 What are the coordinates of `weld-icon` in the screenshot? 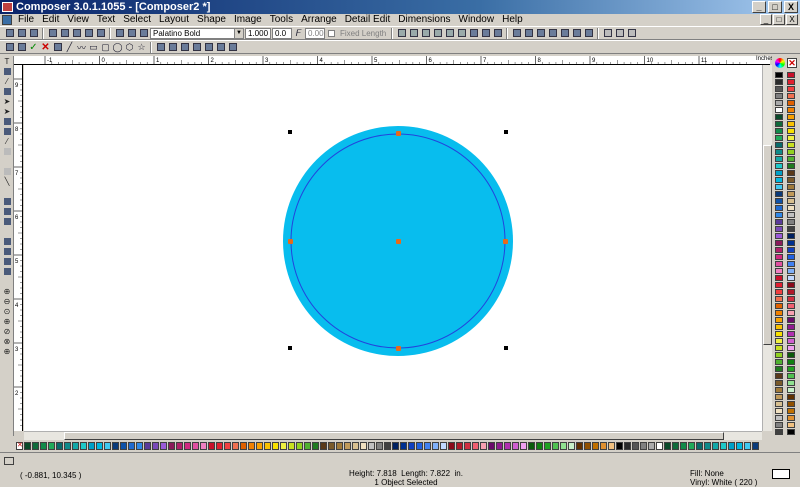 It's located at (160, 47).